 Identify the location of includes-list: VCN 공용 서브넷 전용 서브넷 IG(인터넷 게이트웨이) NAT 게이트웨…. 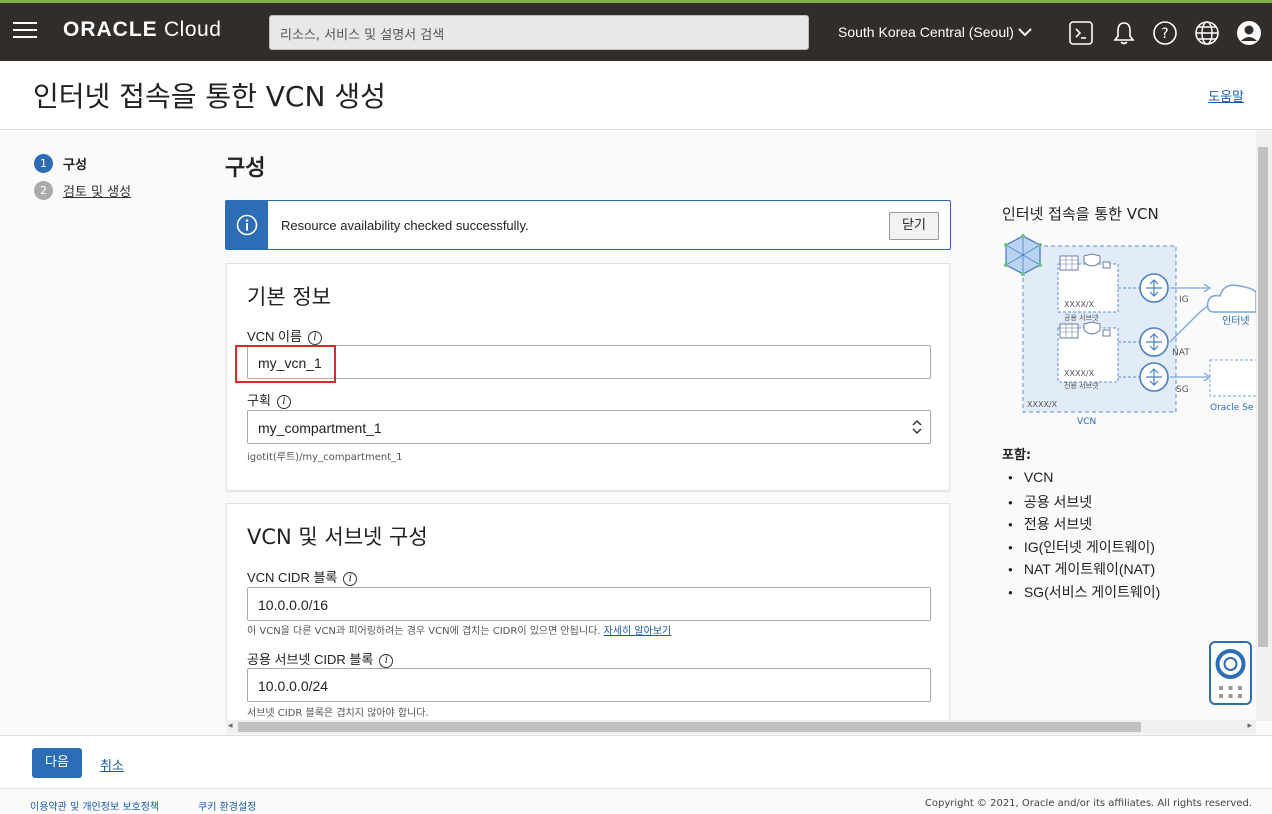
(1084, 536).